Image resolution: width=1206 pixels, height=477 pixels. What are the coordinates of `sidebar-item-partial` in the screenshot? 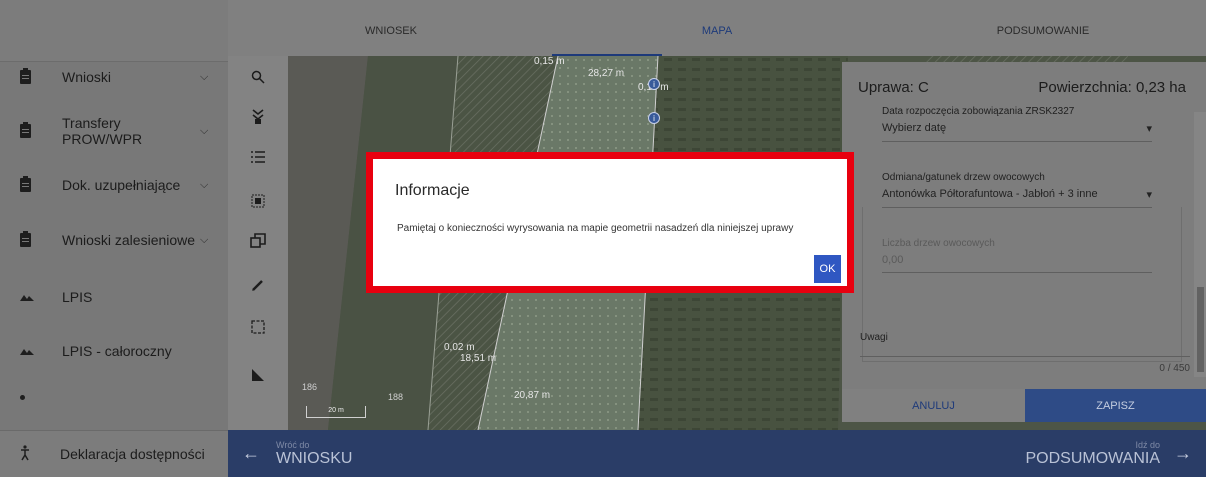 It's located at (114, 390).